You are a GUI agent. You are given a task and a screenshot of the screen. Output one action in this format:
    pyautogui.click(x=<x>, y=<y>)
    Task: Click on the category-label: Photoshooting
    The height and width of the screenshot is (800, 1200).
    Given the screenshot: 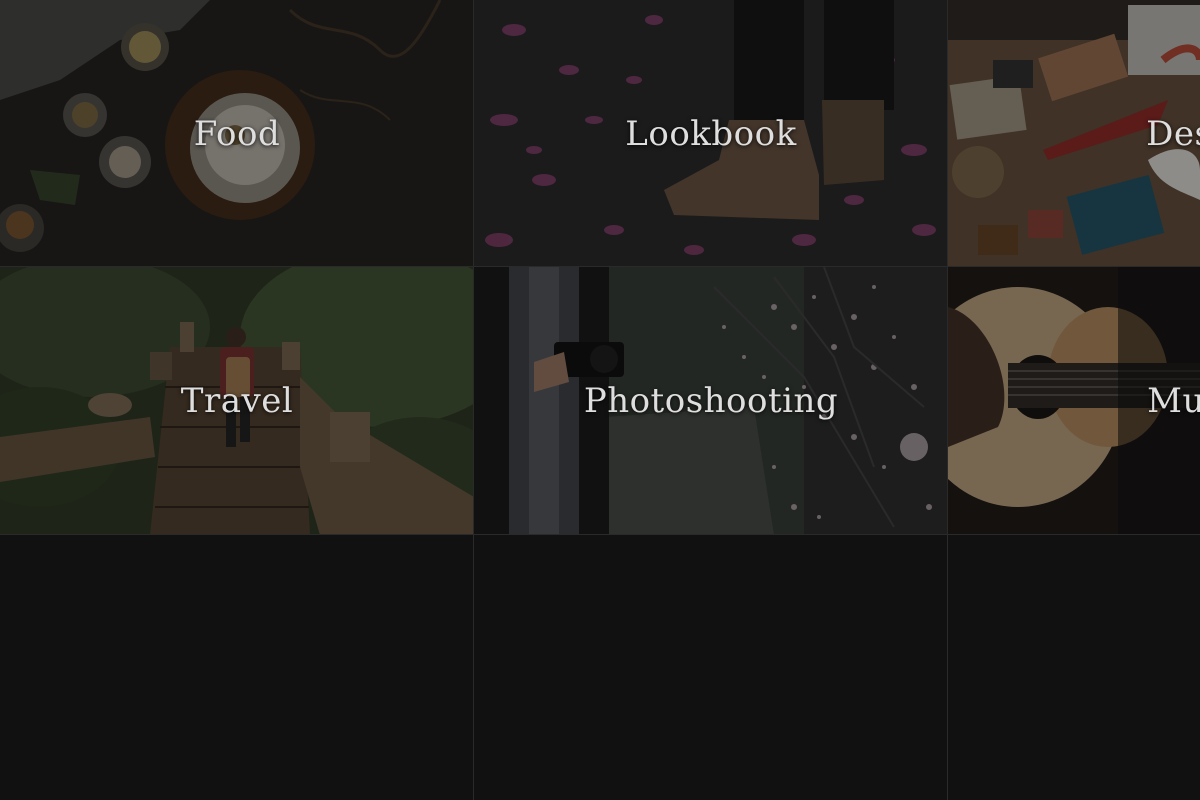 What is the action you would take?
    pyautogui.click(x=711, y=401)
    